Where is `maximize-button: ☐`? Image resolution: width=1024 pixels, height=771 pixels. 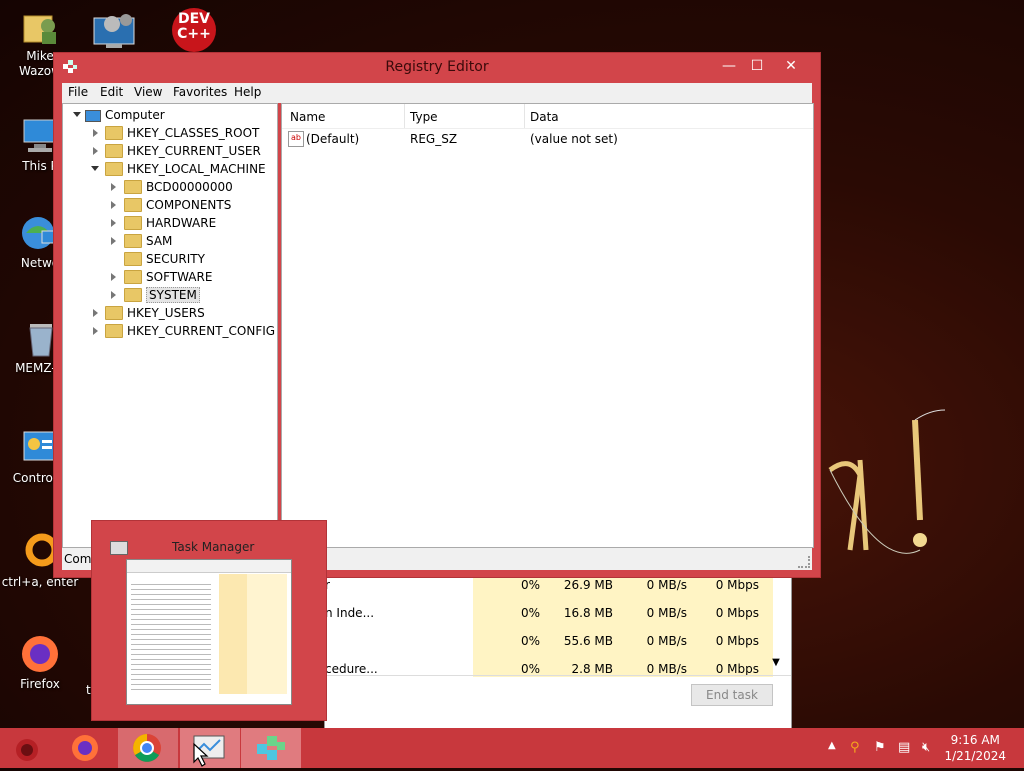 maximize-button: ☐ is located at coordinates (757, 66).